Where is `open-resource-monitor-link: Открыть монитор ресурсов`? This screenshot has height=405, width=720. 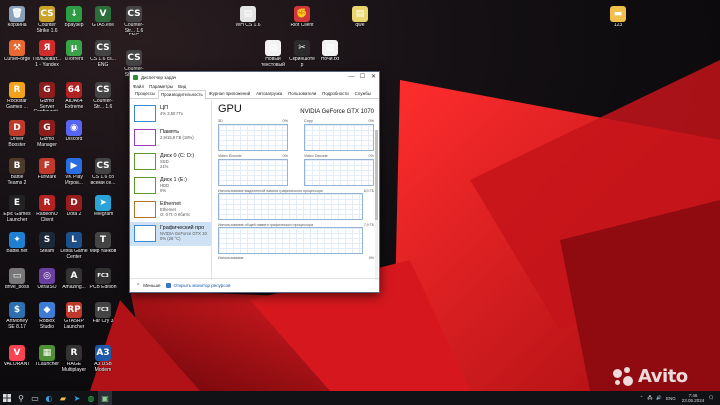
open-resource-monitor-link: Открыть монитор ресурсов is located at coordinates (201, 285).